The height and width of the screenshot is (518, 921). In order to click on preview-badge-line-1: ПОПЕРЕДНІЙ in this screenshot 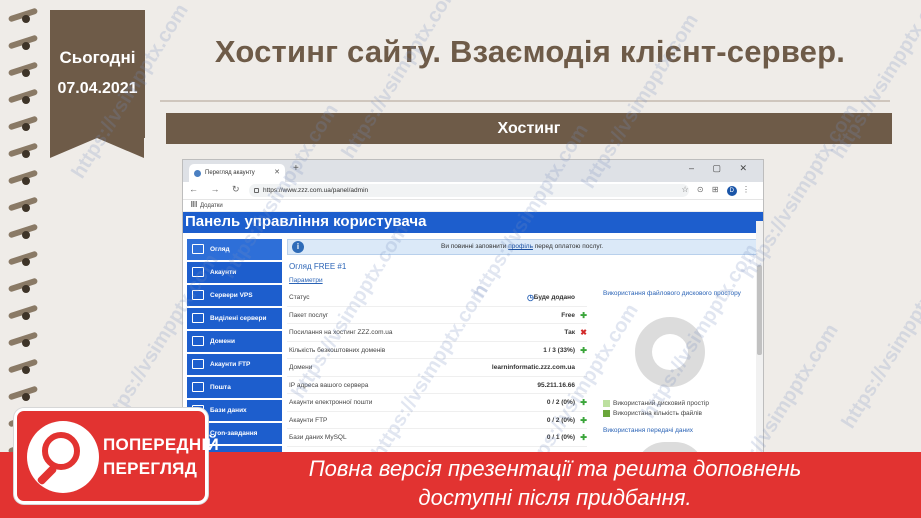, I will do `click(161, 444)`.